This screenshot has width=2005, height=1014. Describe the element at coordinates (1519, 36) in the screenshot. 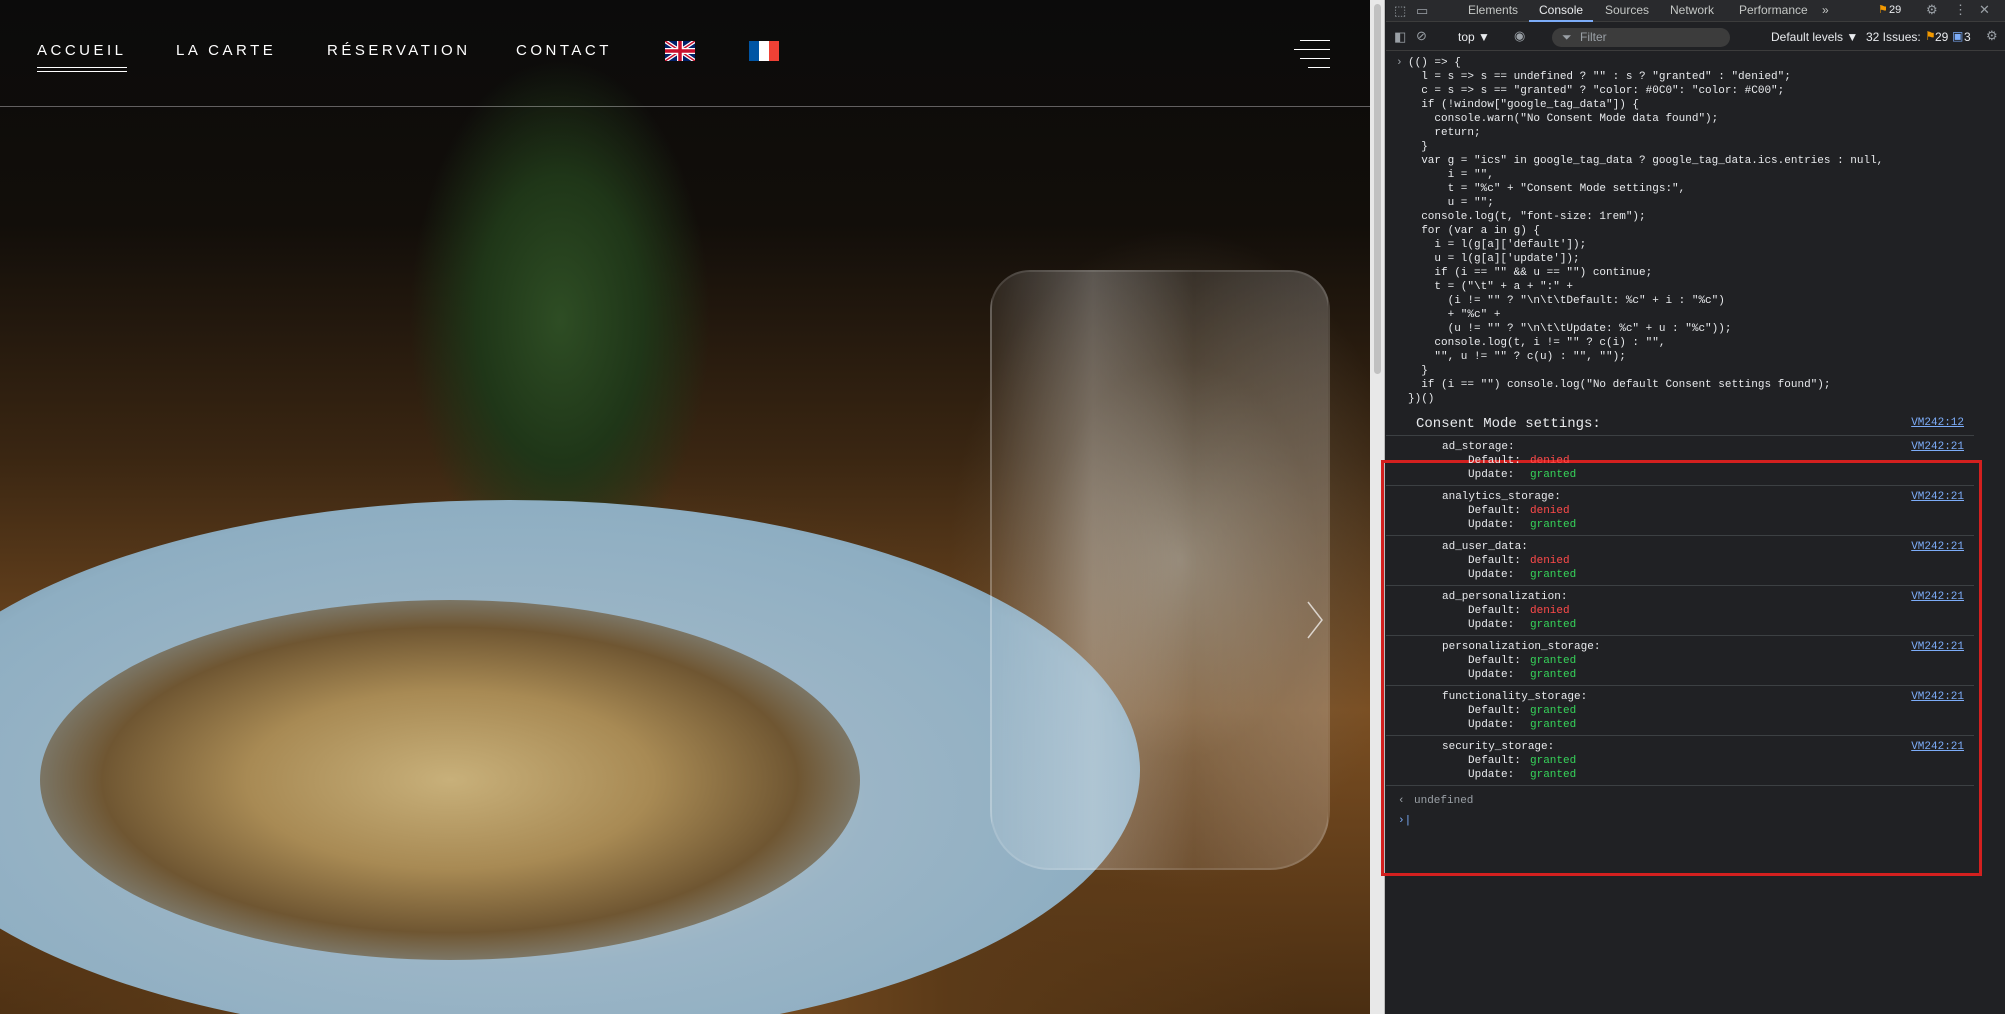

I see `live-expression-eye-icon: ◉` at that location.